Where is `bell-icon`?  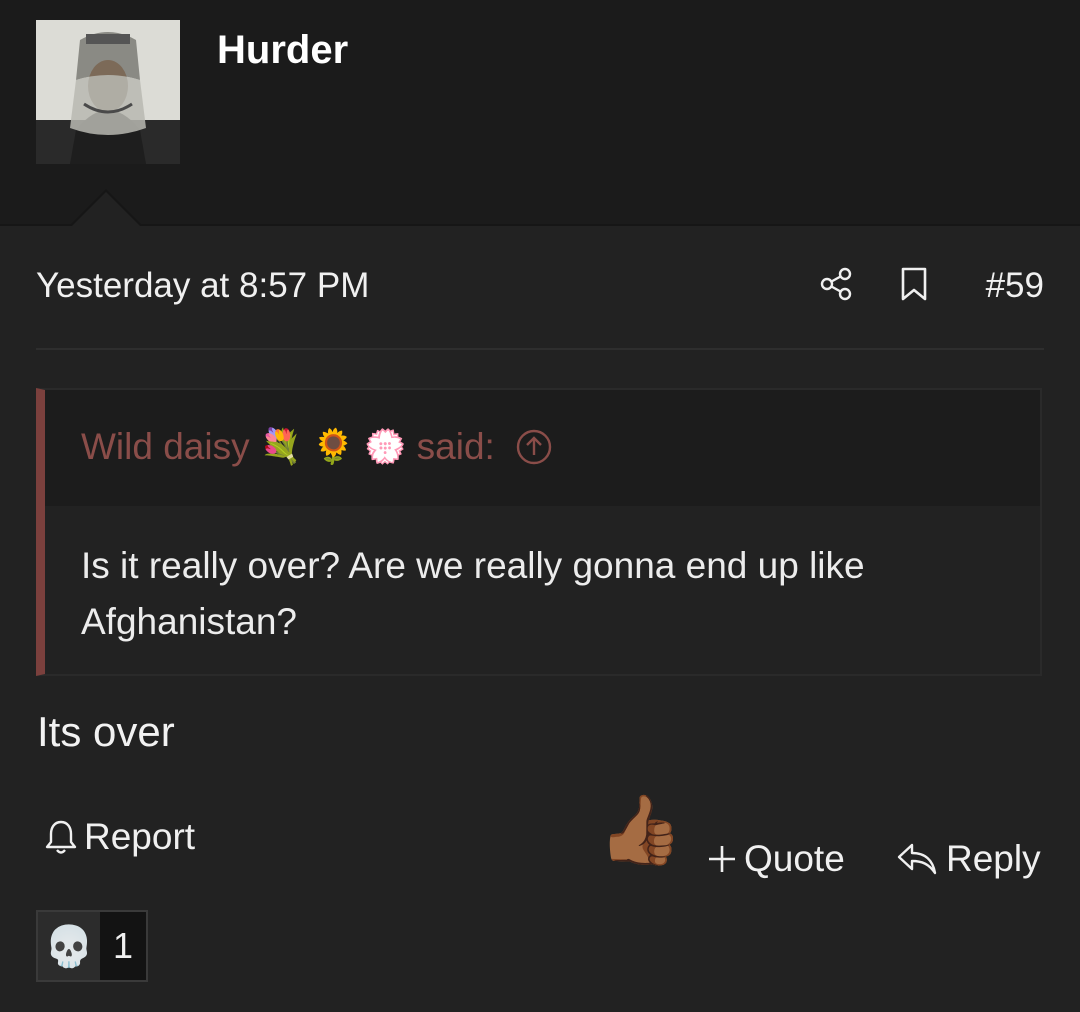 bell-icon is located at coordinates (61, 837).